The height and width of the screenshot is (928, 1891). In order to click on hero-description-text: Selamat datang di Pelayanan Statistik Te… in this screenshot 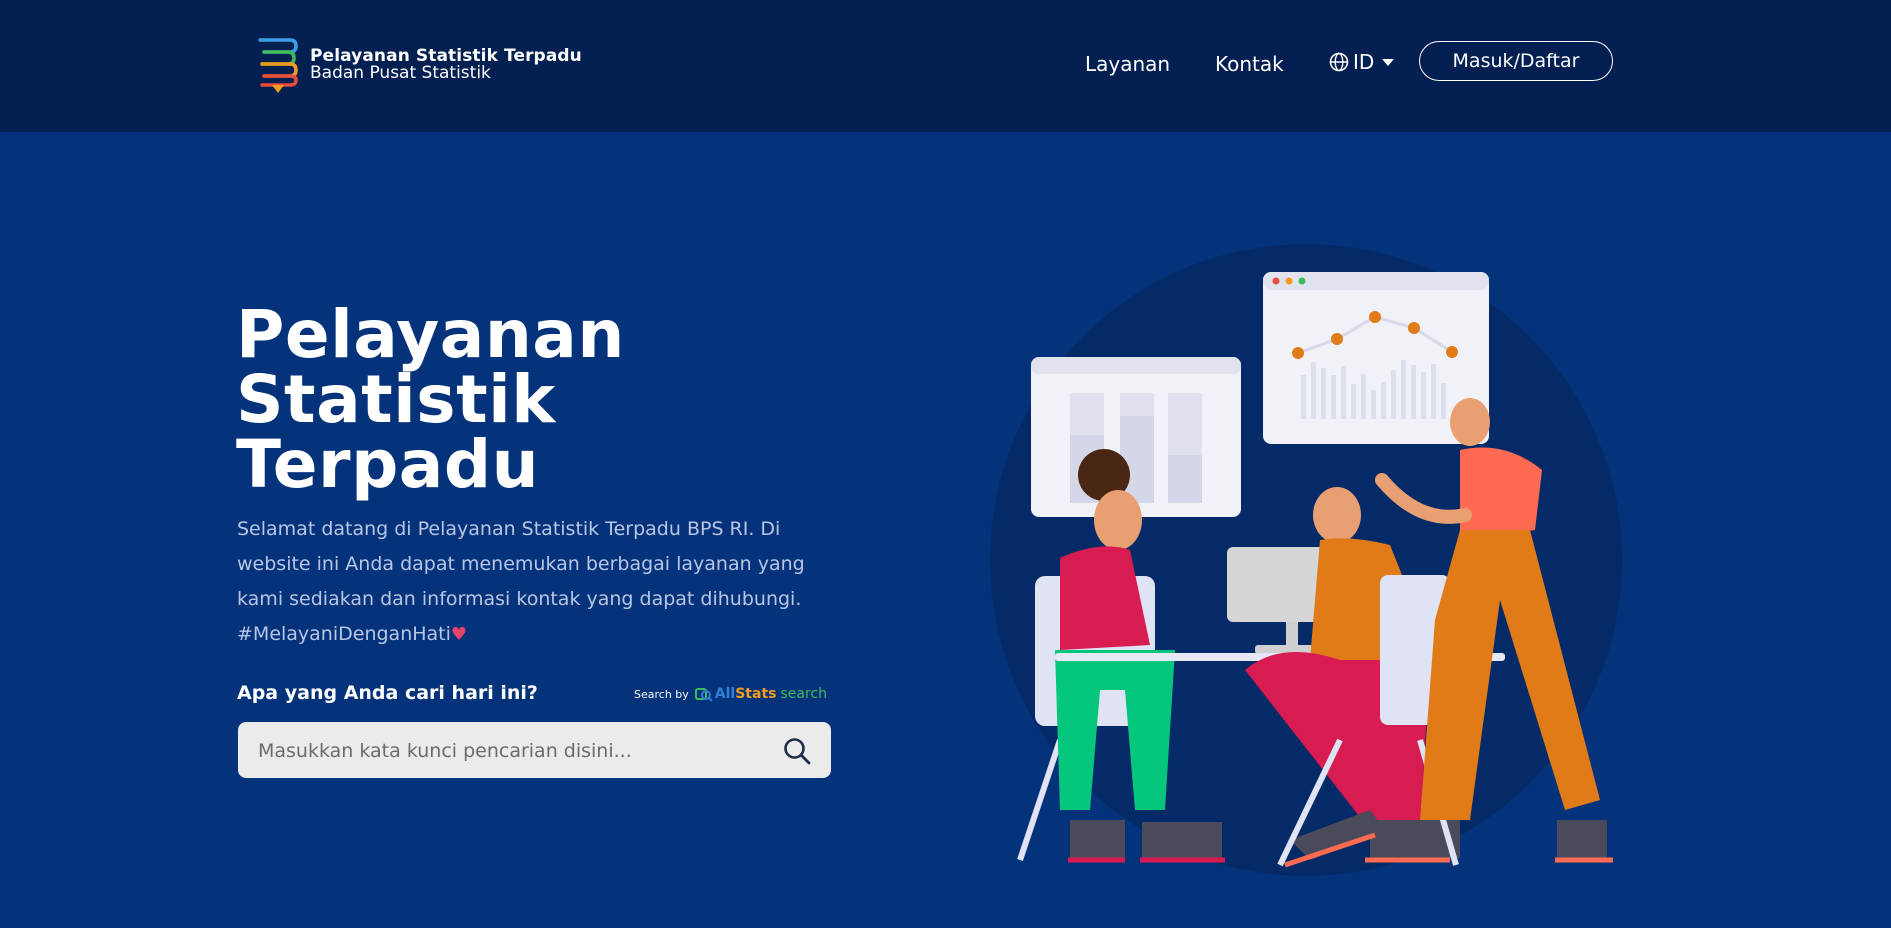, I will do `click(521, 564)`.